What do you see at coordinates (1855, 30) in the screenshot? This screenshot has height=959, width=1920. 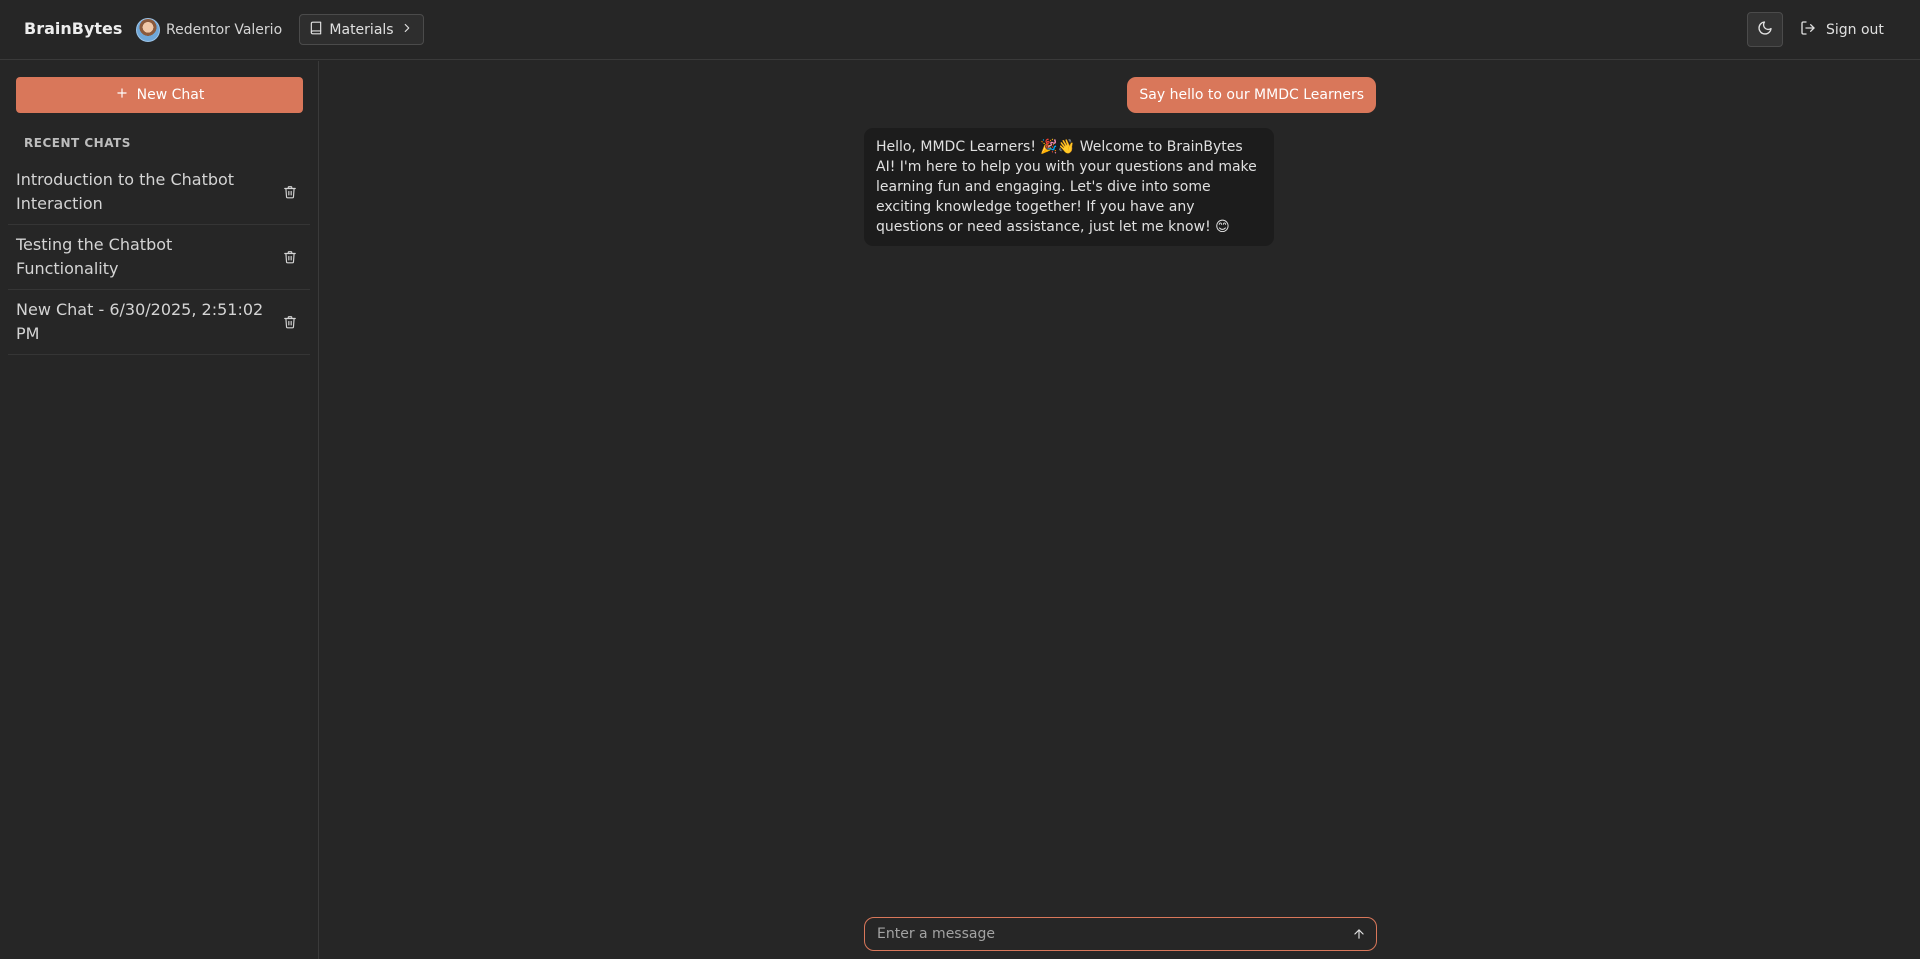 I see `sign-out-label: Sign out` at bounding box center [1855, 30].